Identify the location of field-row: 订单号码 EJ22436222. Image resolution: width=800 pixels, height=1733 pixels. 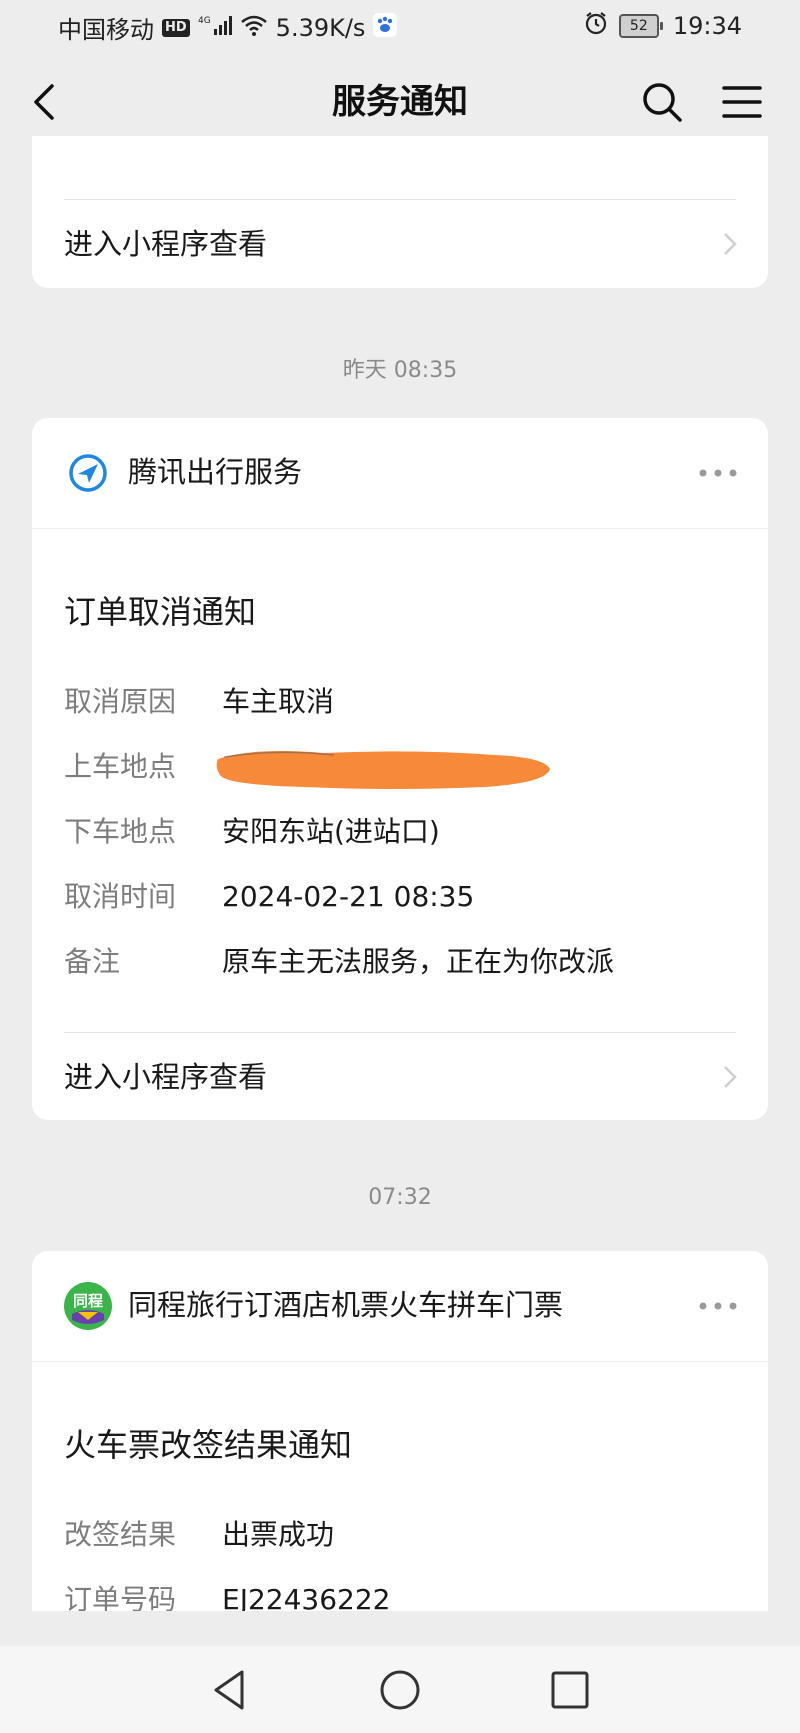
(400, 1594).